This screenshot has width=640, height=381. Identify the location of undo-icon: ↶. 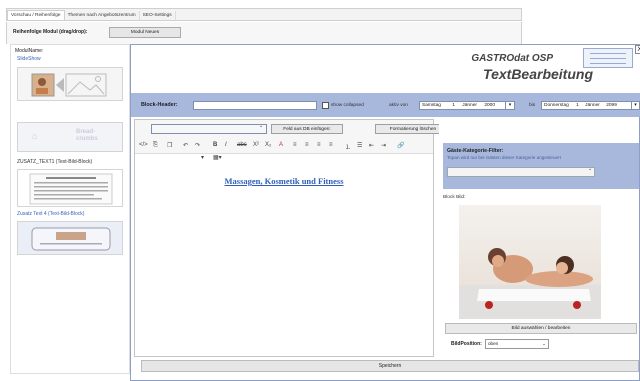
(185, 145).